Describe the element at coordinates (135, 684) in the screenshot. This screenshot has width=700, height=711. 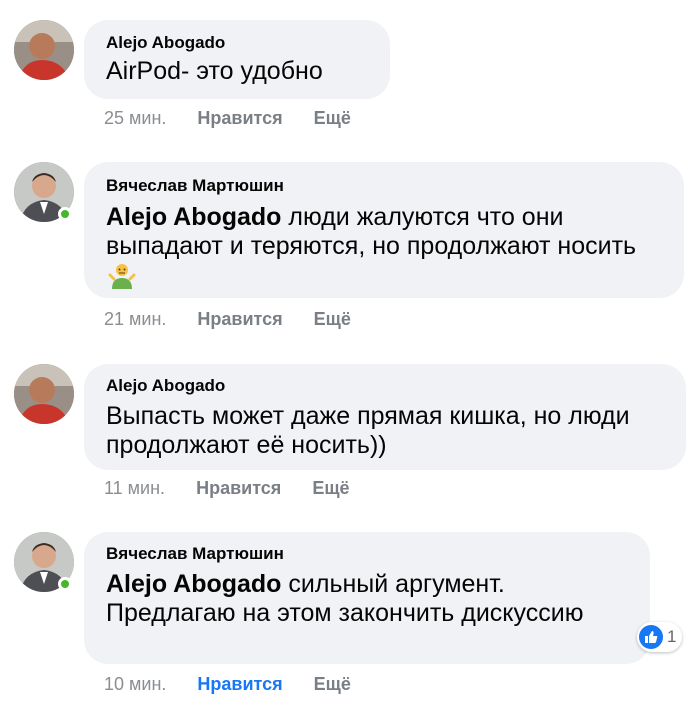
I see `comment-time: 10 мин.` at that location.